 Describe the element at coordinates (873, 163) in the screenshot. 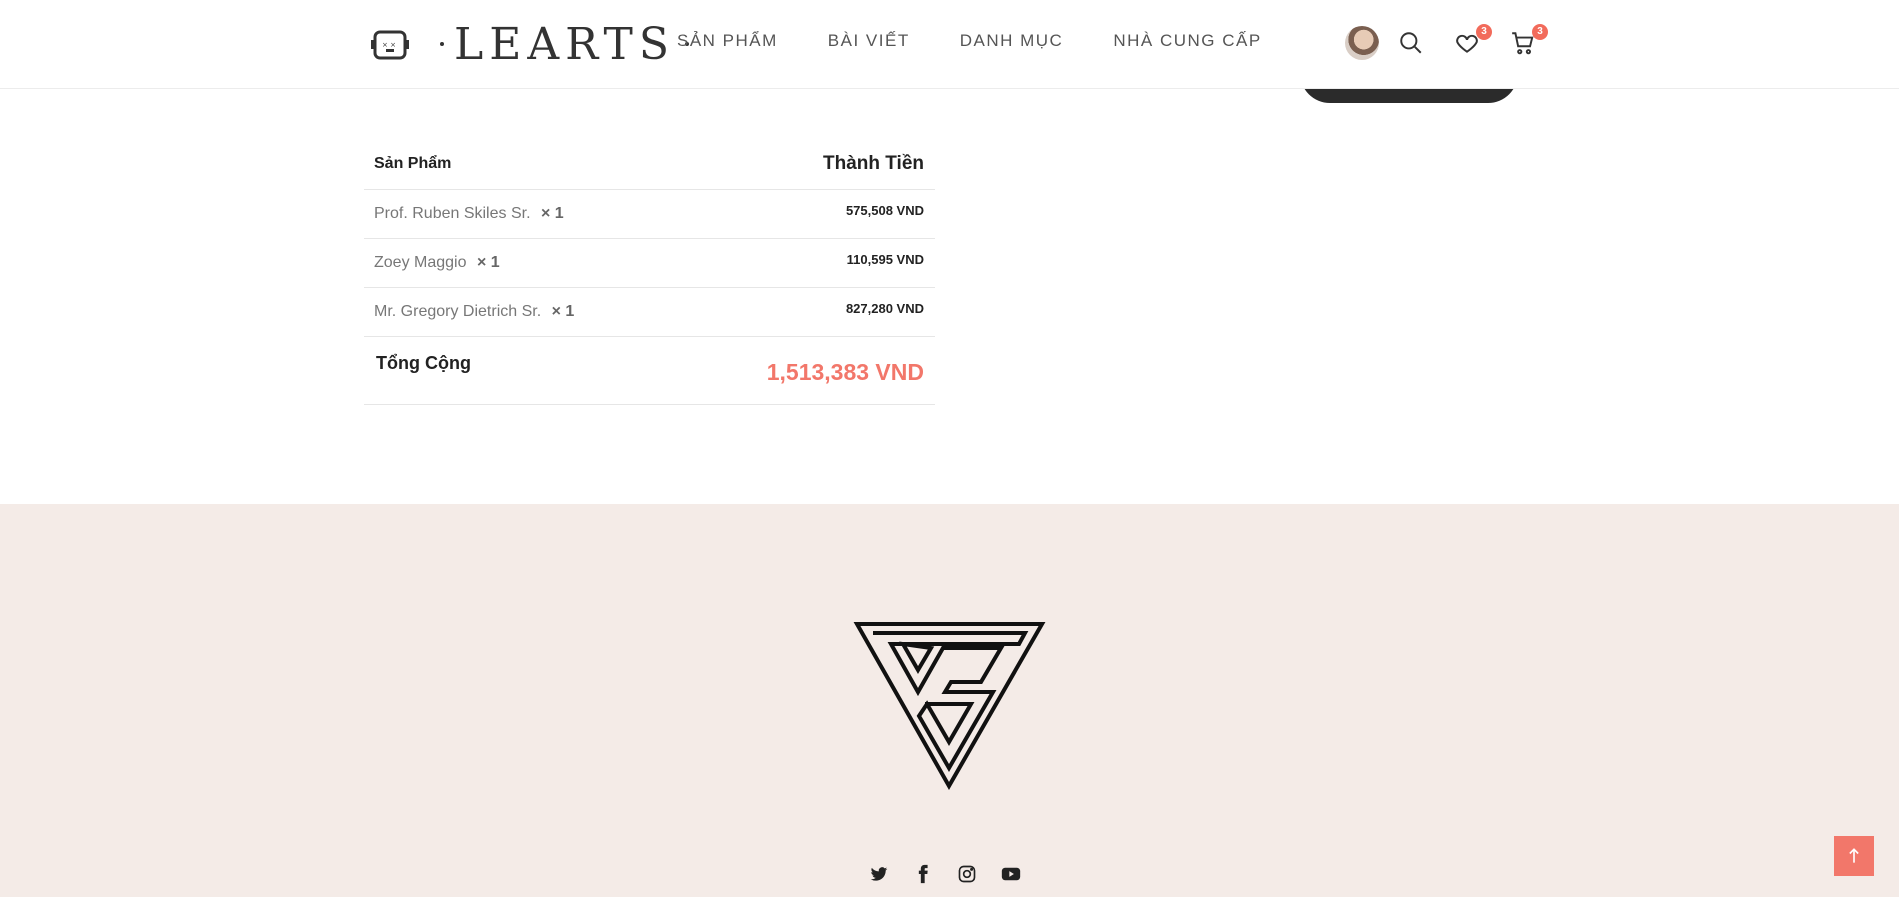

I see `column-header-total: Thành Tiền` at that location.